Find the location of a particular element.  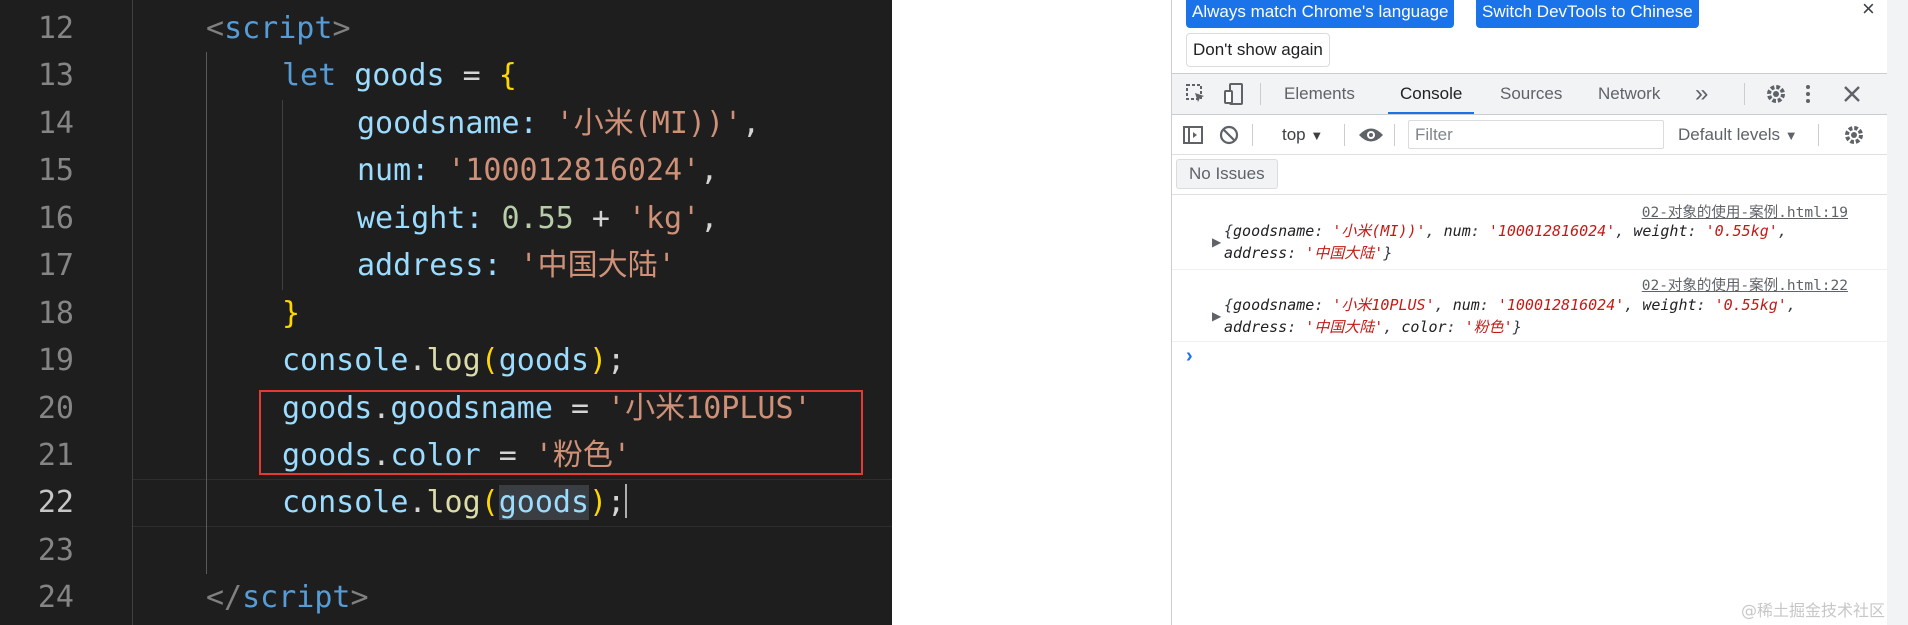

tab-sources: Sources is located at coordinates (1531, 94).